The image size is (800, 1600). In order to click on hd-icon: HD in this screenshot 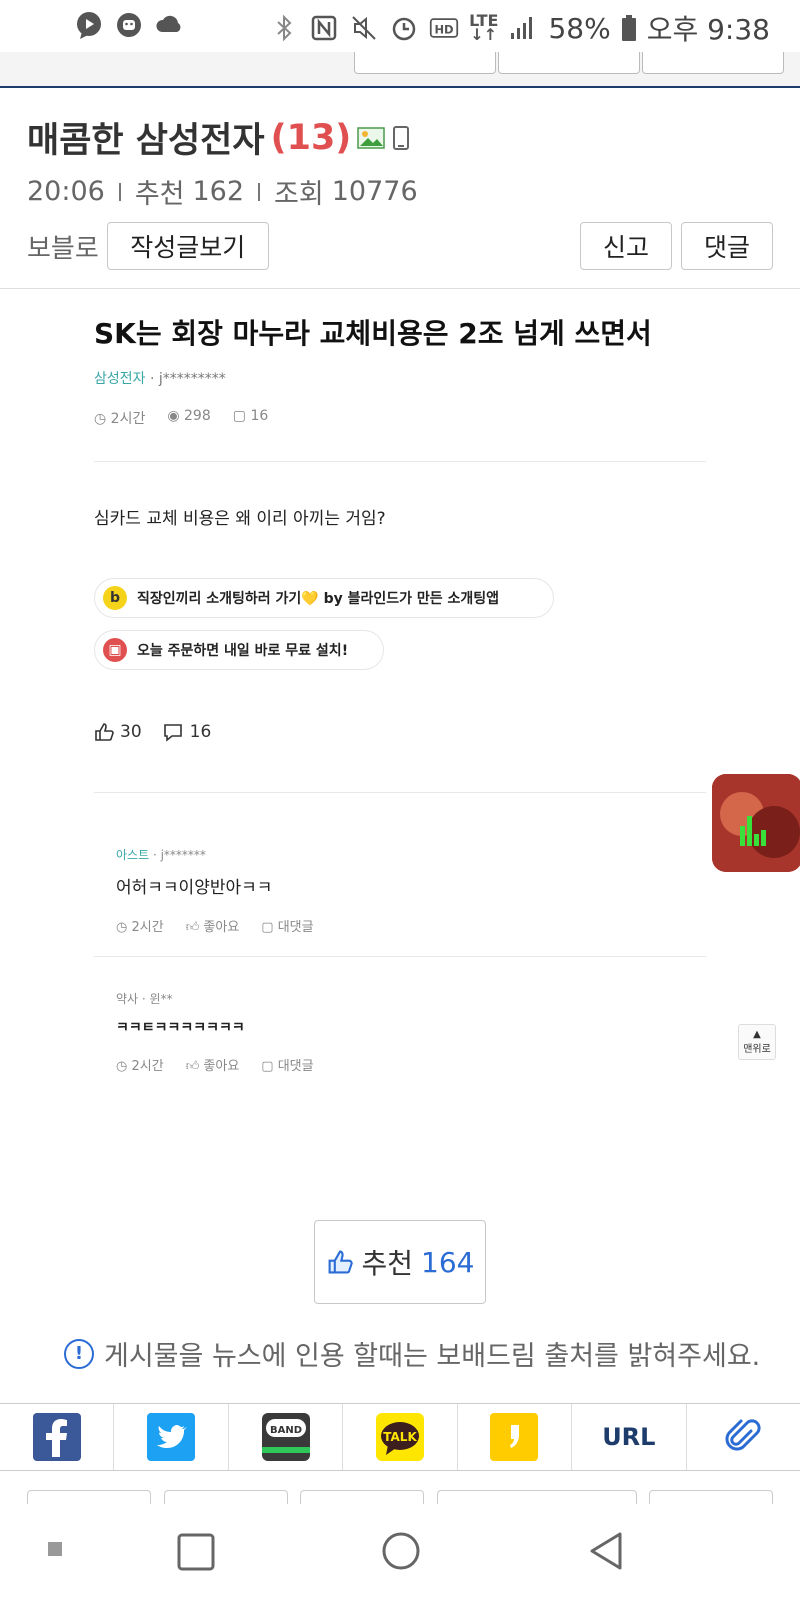, I will do `click(444, 28)`.